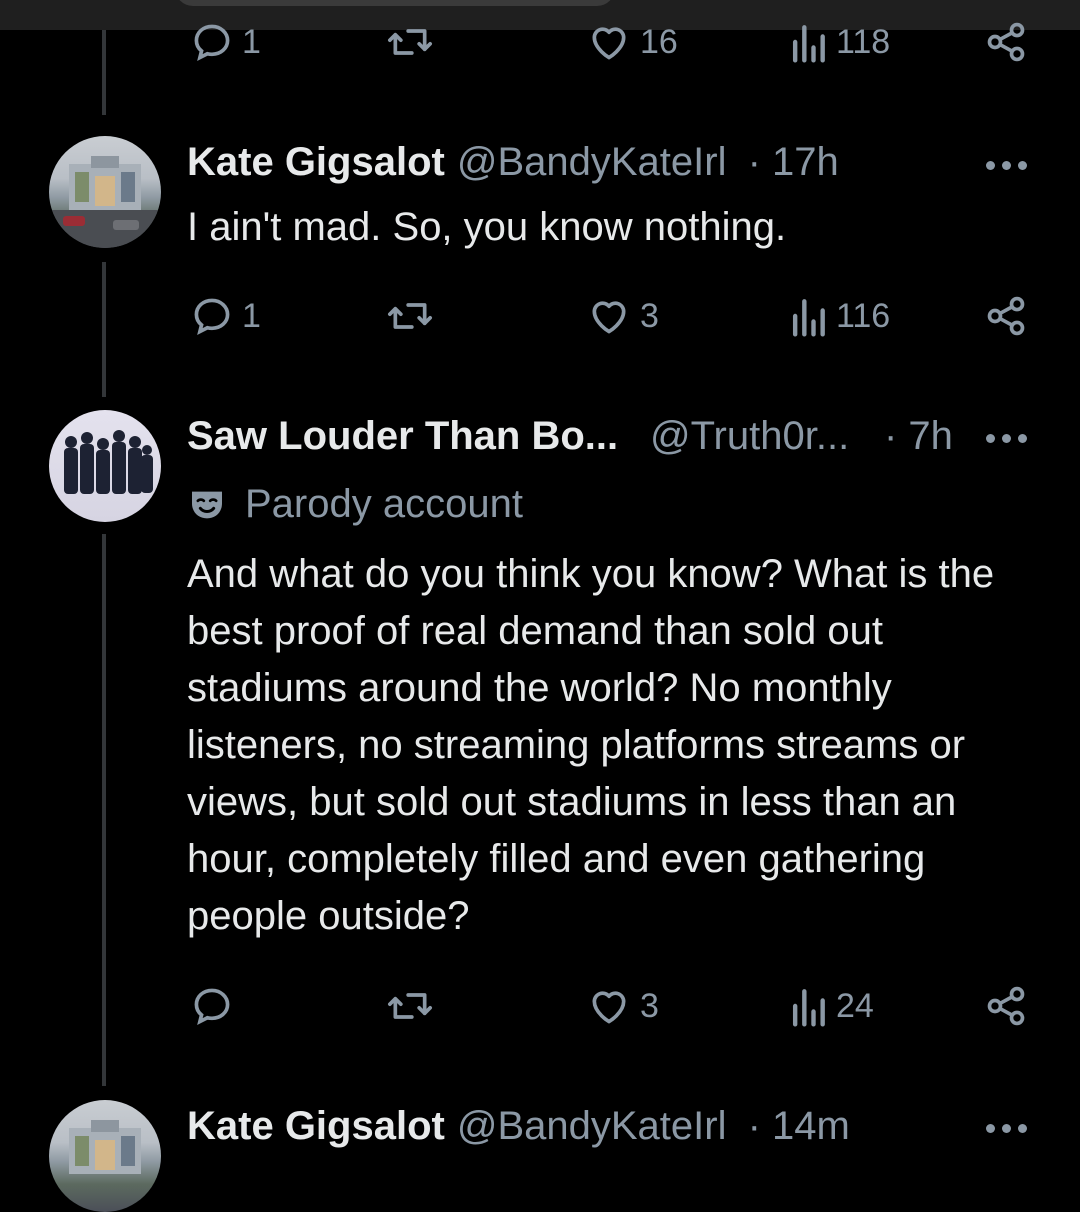  I want to click on views-button: 24, so click(831, 1006).